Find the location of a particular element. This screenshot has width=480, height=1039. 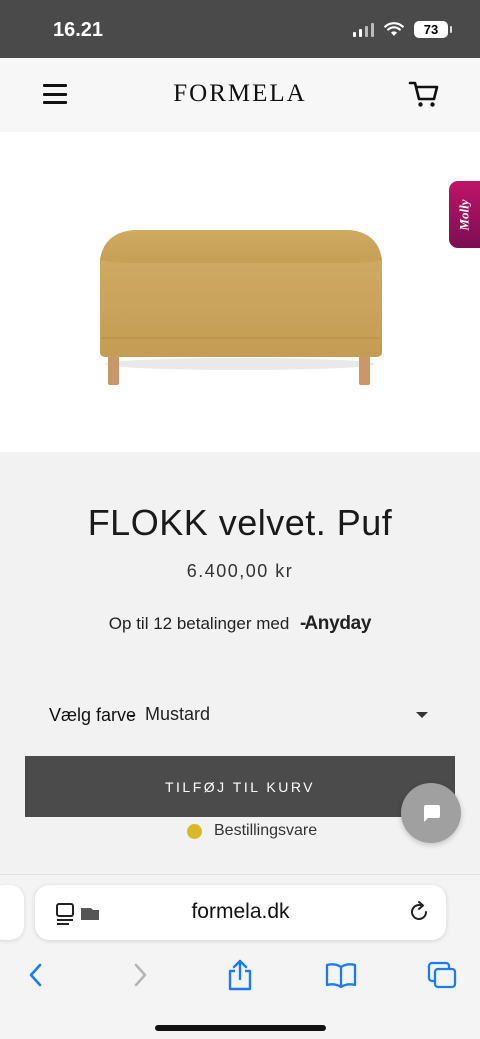

reload-icon is located at coordinates (419, 912).